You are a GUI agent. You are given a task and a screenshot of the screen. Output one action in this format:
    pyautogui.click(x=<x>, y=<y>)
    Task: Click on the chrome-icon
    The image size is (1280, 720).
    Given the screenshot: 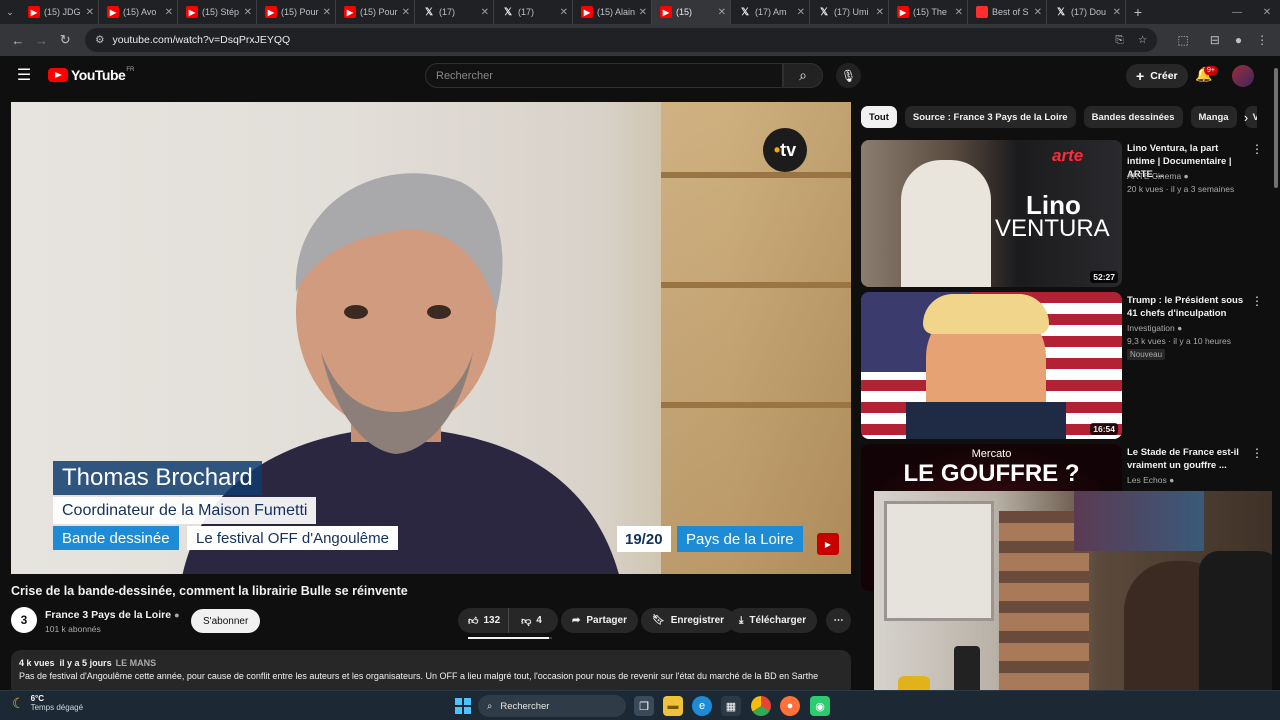 What is the action you would take?
    pyautogui.click(x=761, y=706)
    